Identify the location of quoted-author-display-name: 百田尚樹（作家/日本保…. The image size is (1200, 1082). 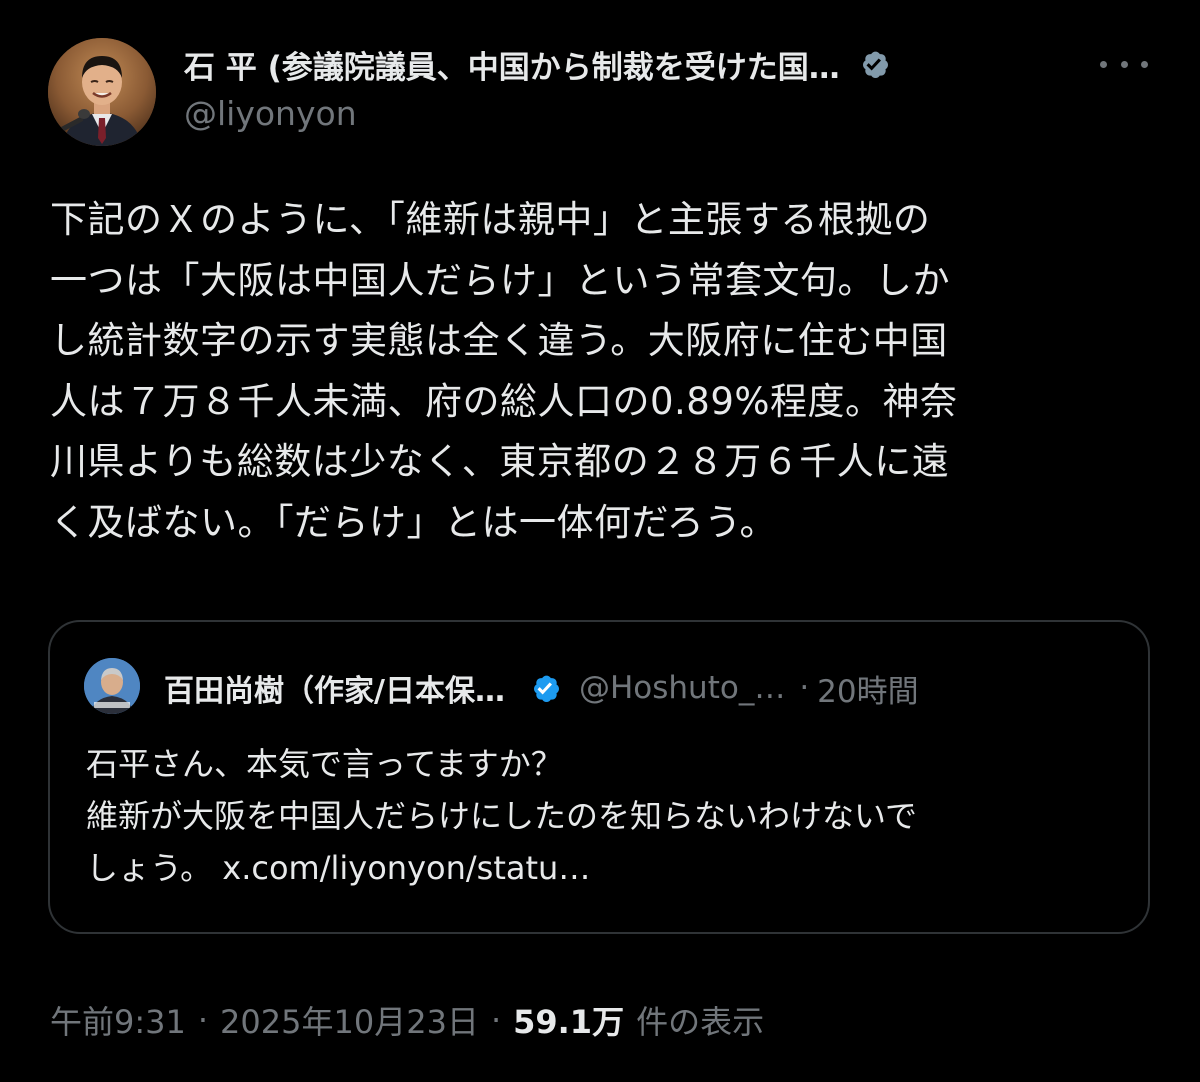
(334, 688).